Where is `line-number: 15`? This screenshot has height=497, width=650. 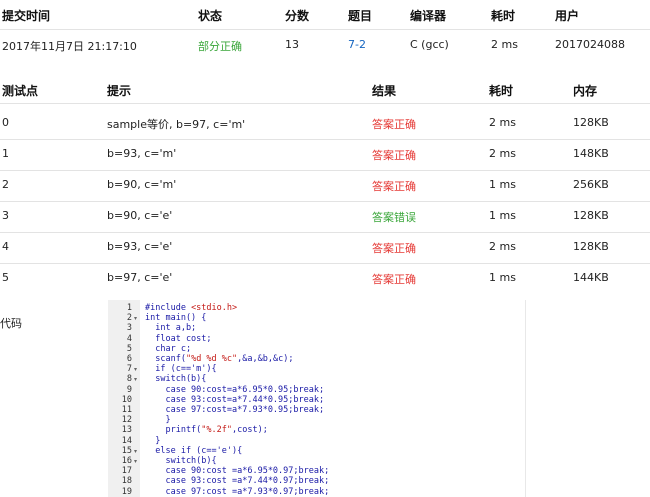 line-number: 15 is located at coordinates (126, 450).